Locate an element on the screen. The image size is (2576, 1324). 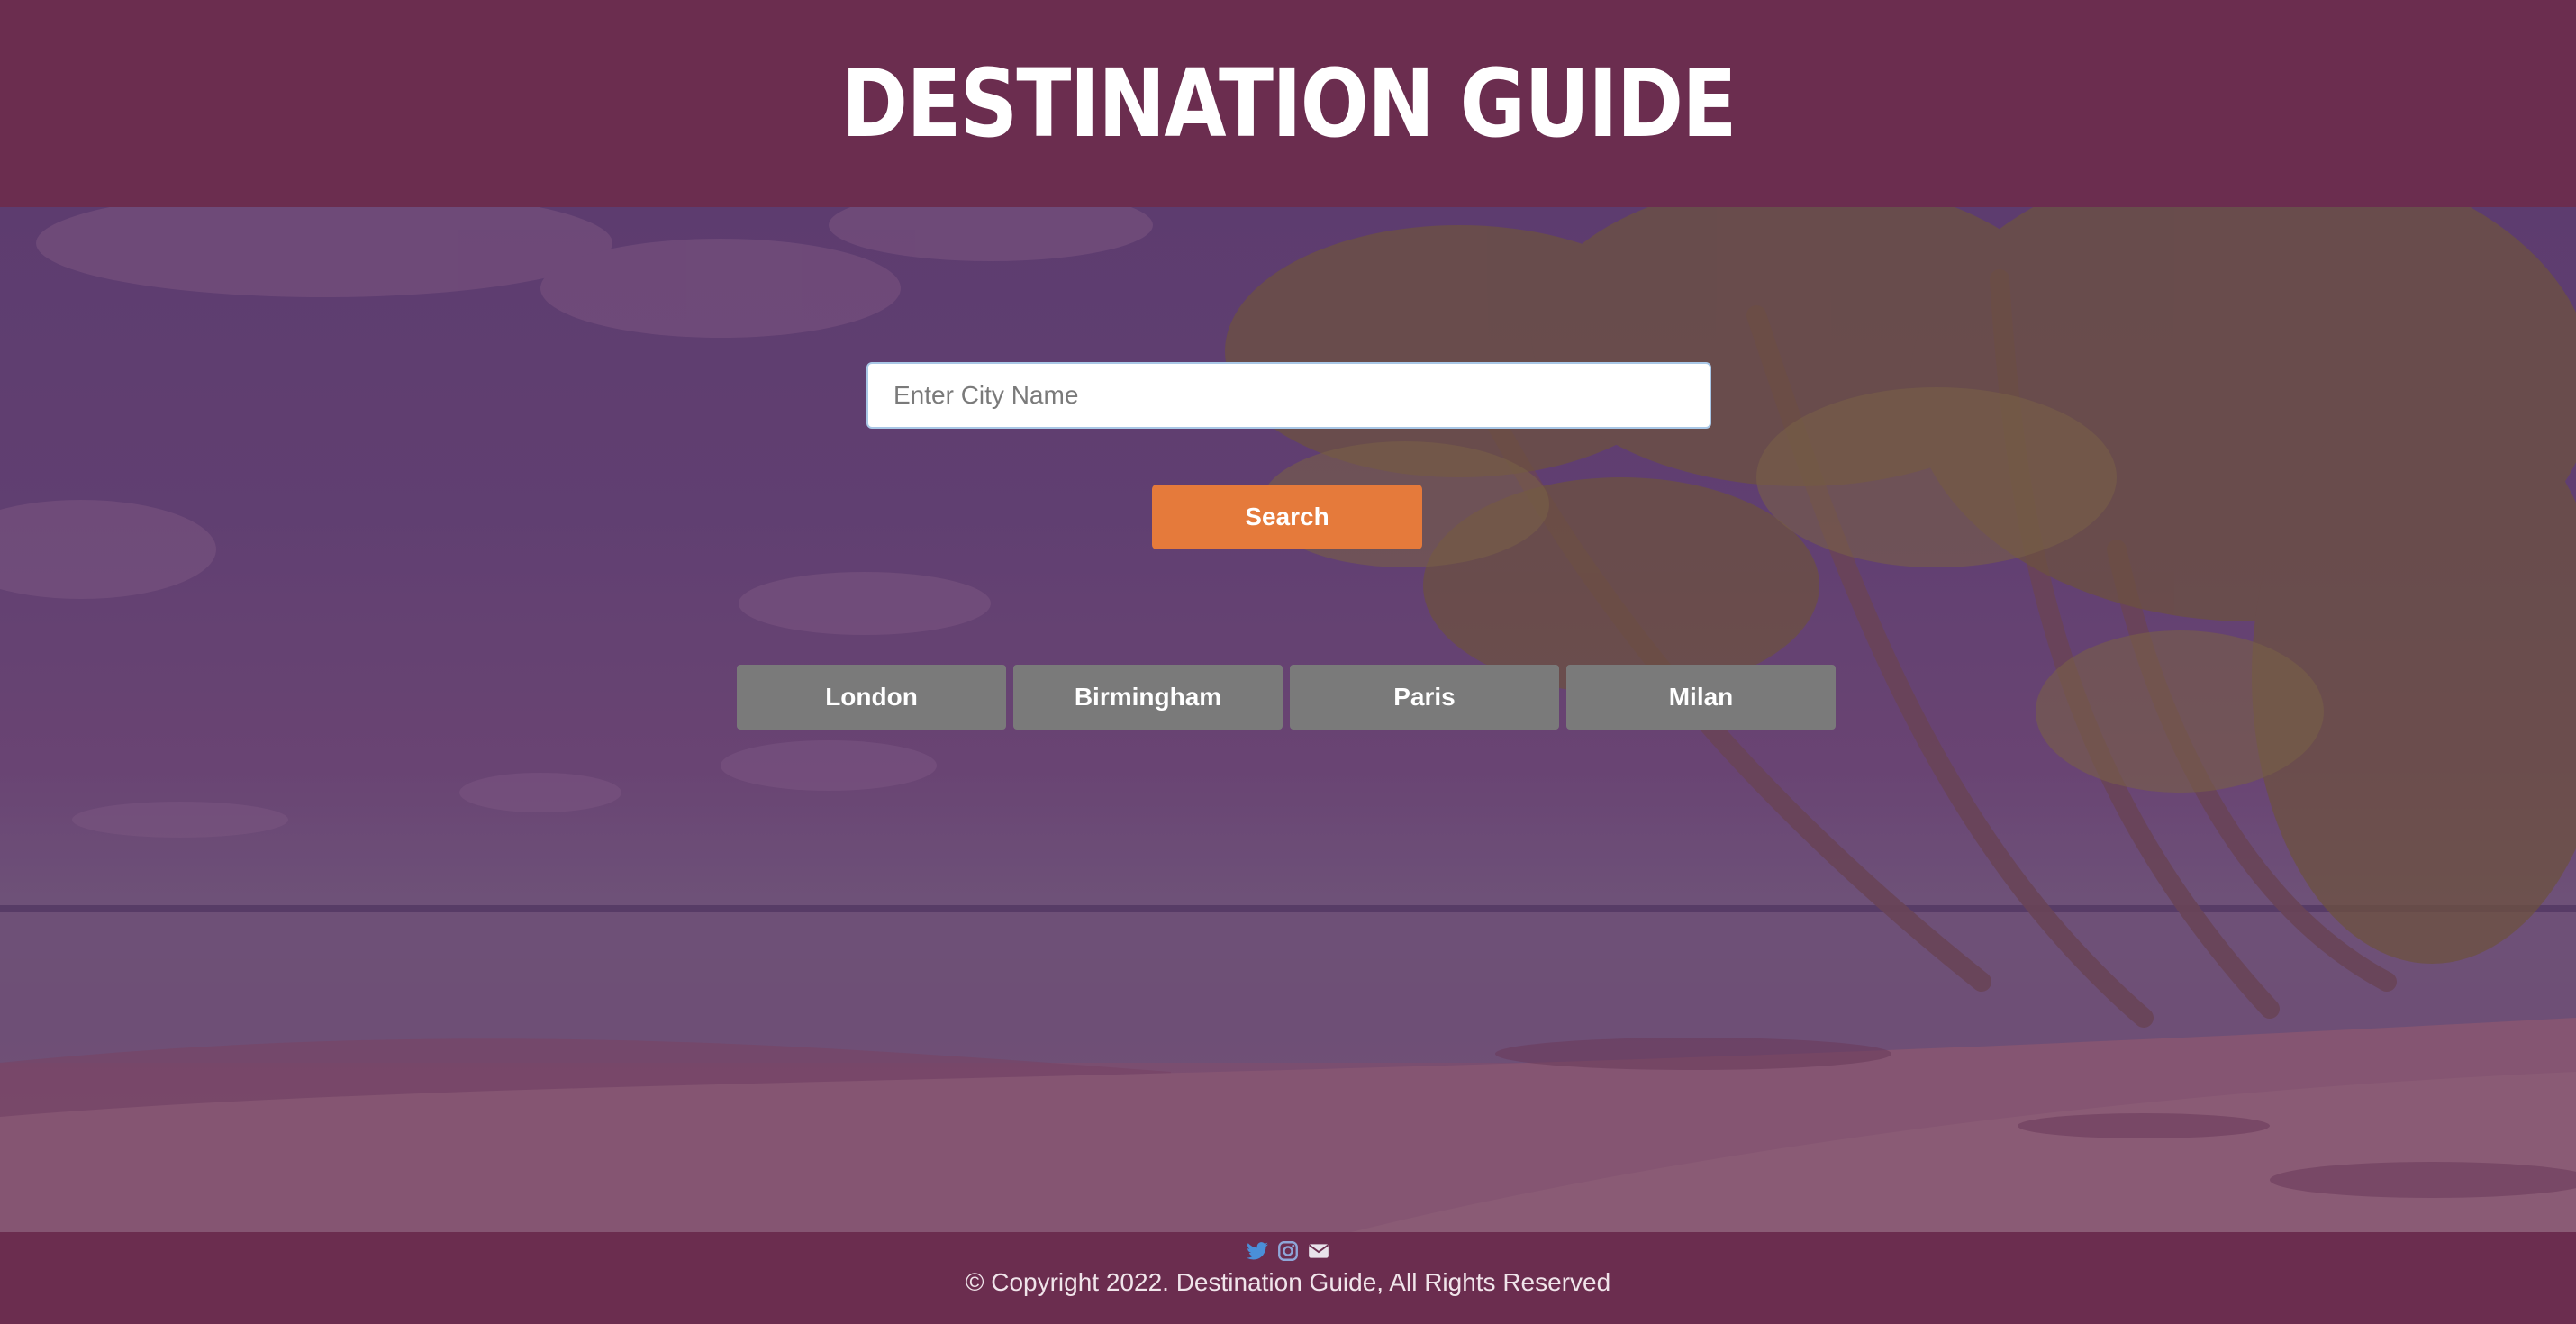
page-title: DESTINATION GUIDE is located at coordinates (1288, 104).